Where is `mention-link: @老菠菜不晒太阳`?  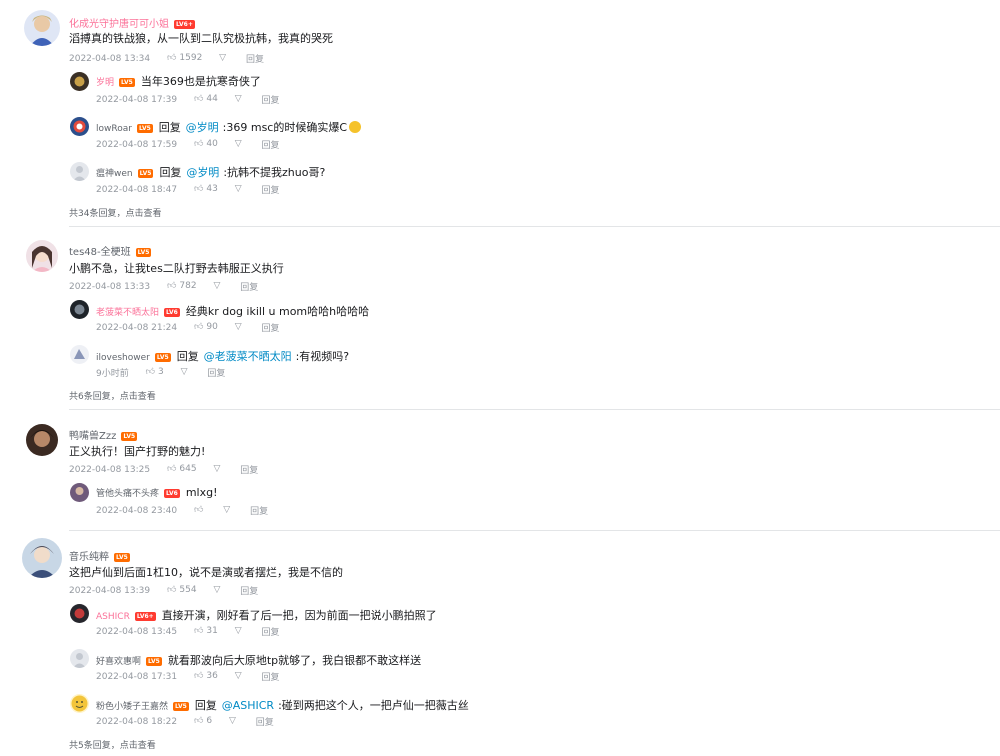
mention-link: @老菠菜不晒太阳 is located at coordinates (248, 356).